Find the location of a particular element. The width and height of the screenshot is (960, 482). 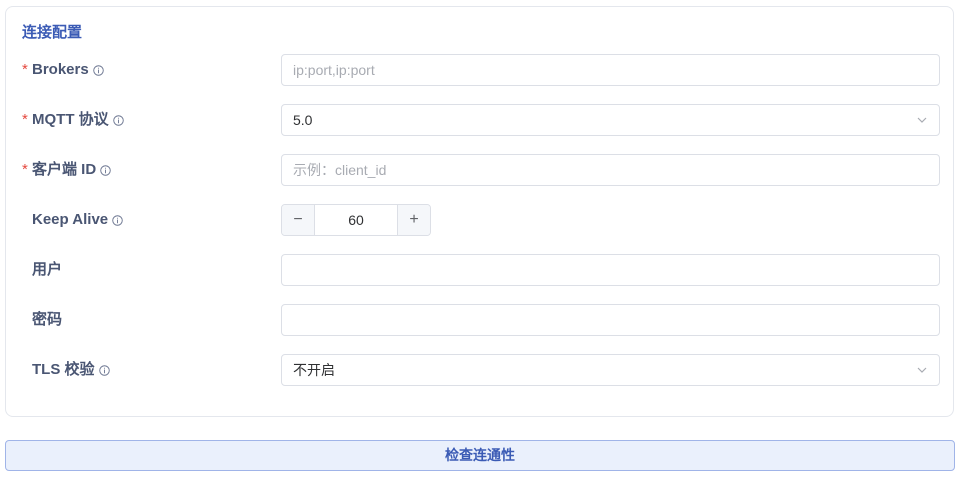

mqtt-protocol-select: 5.0 is located at coordinates (610, 120).